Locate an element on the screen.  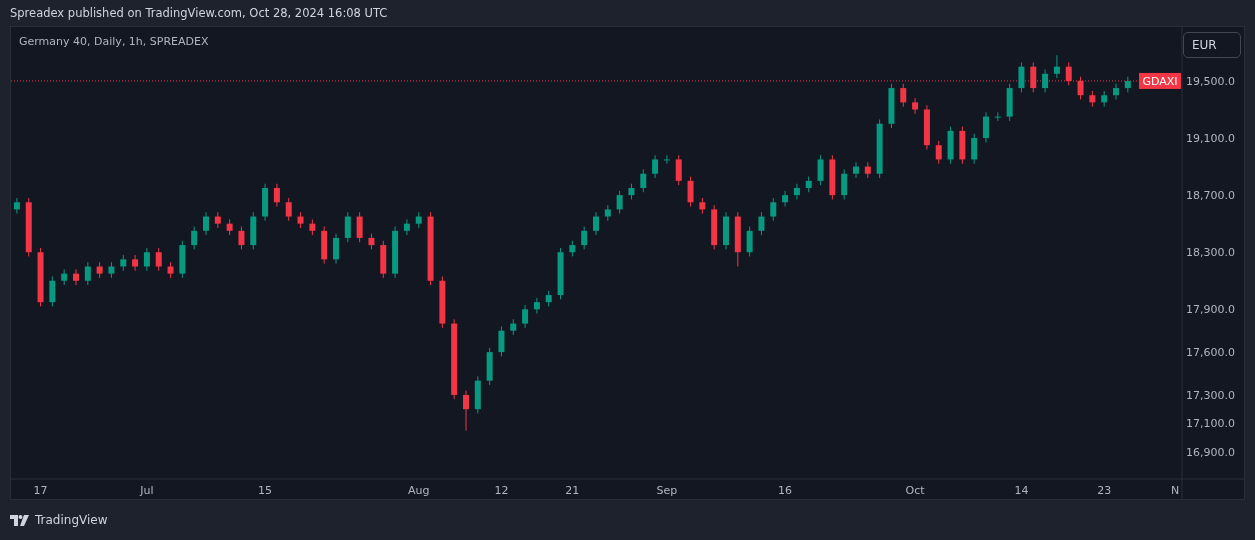
publisher-caption: Spreadex published on TradingView.com, Oct 28, 2024 16:08 UTC is located at coordinates (199, 13).